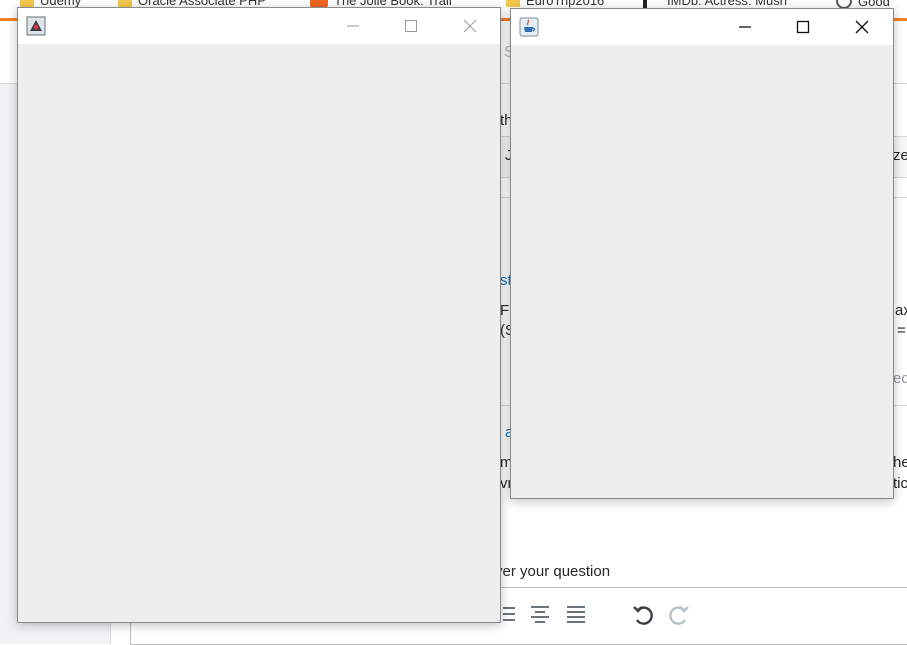 The width and height of the screenshot is (907, 645). Describe the element at coordinates (900, 155) in the screenshot. I see `text-fragment: ze` at that location.